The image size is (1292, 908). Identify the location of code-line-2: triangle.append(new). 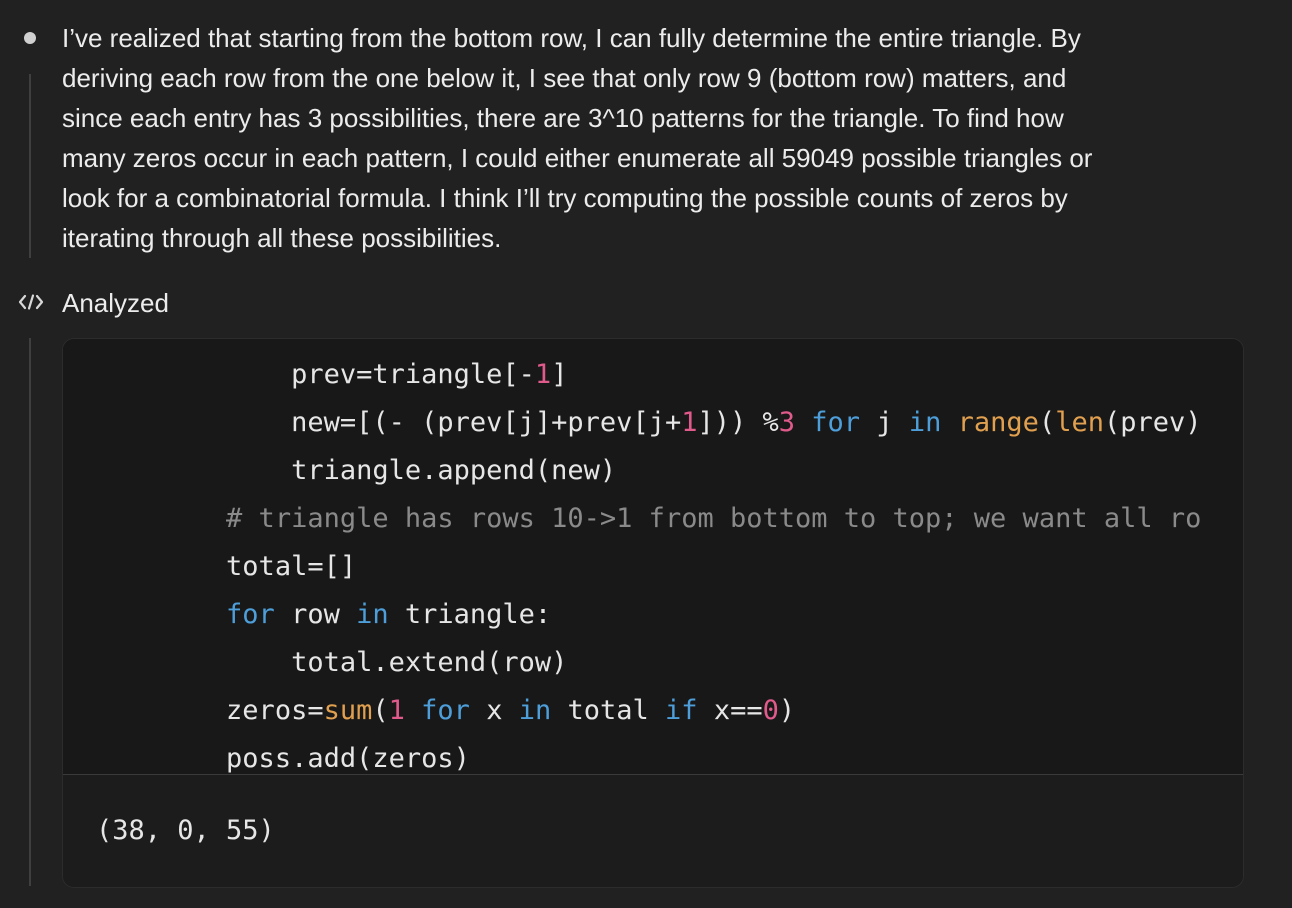
(356, 471).